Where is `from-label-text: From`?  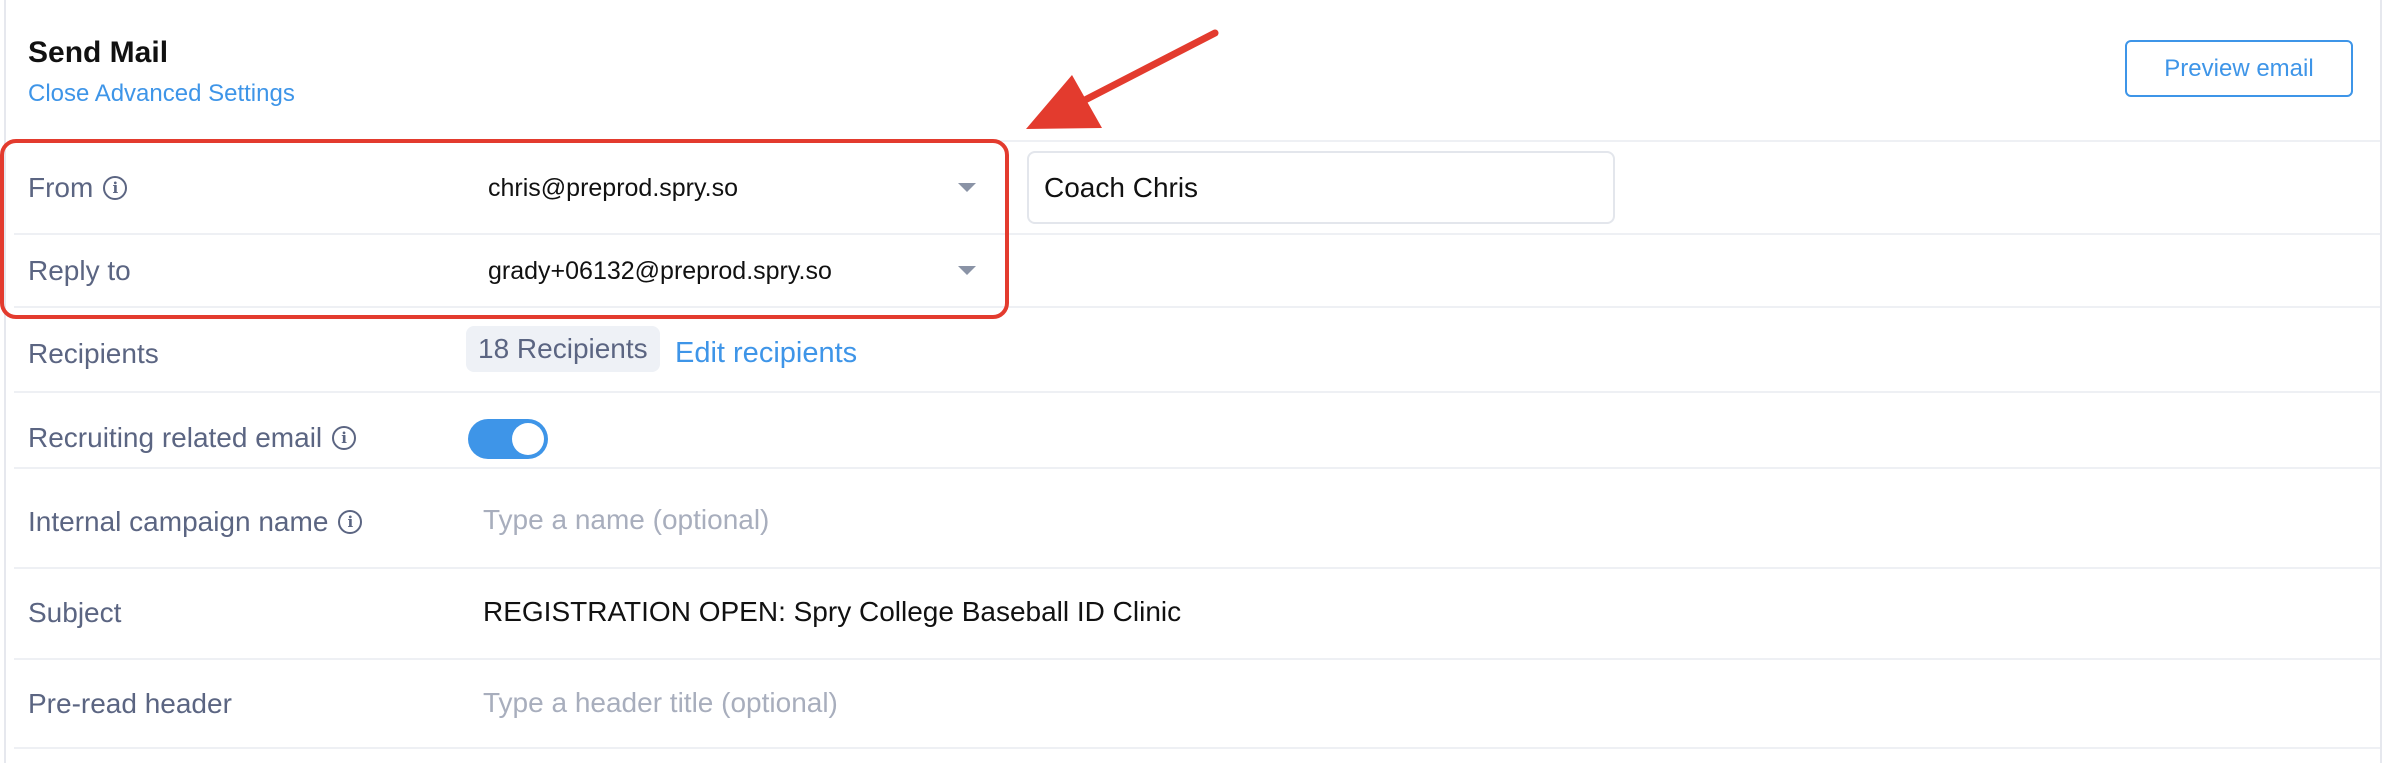
from-label-text: From is located at coordinates (61, 187).